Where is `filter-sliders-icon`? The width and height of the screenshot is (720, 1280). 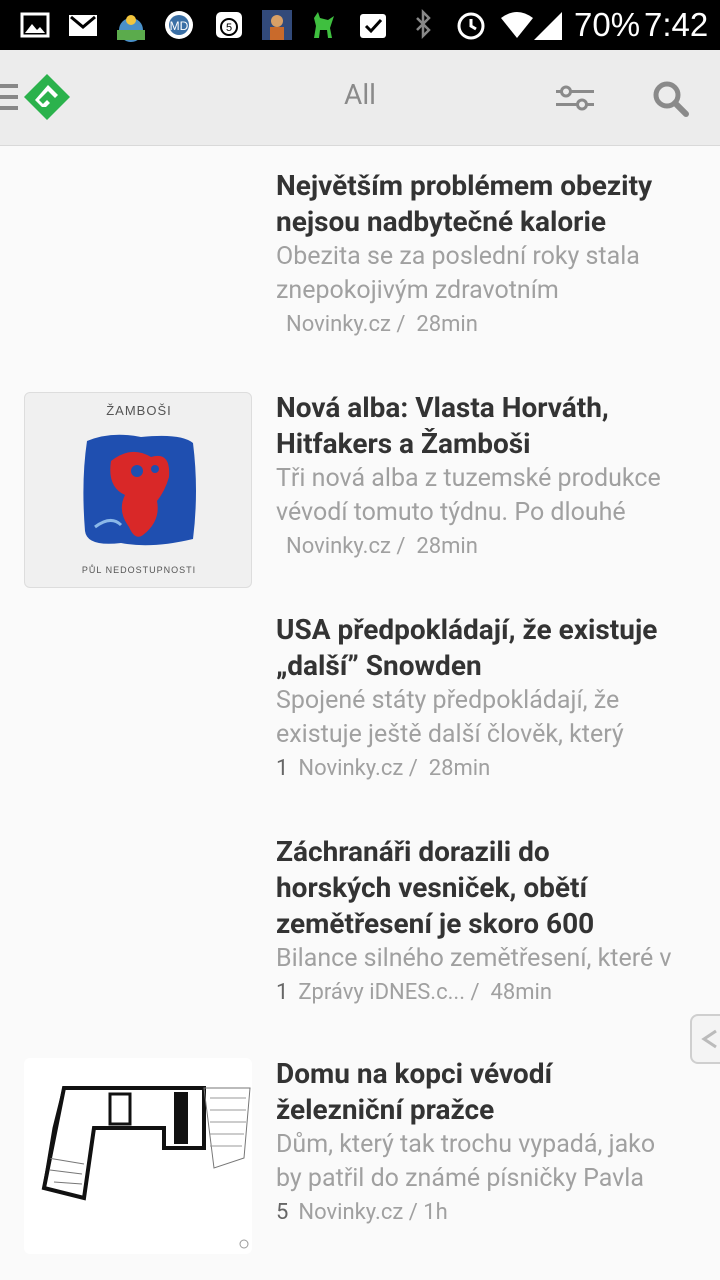 filter-sliders-icon is located at coordinates (576, 98).